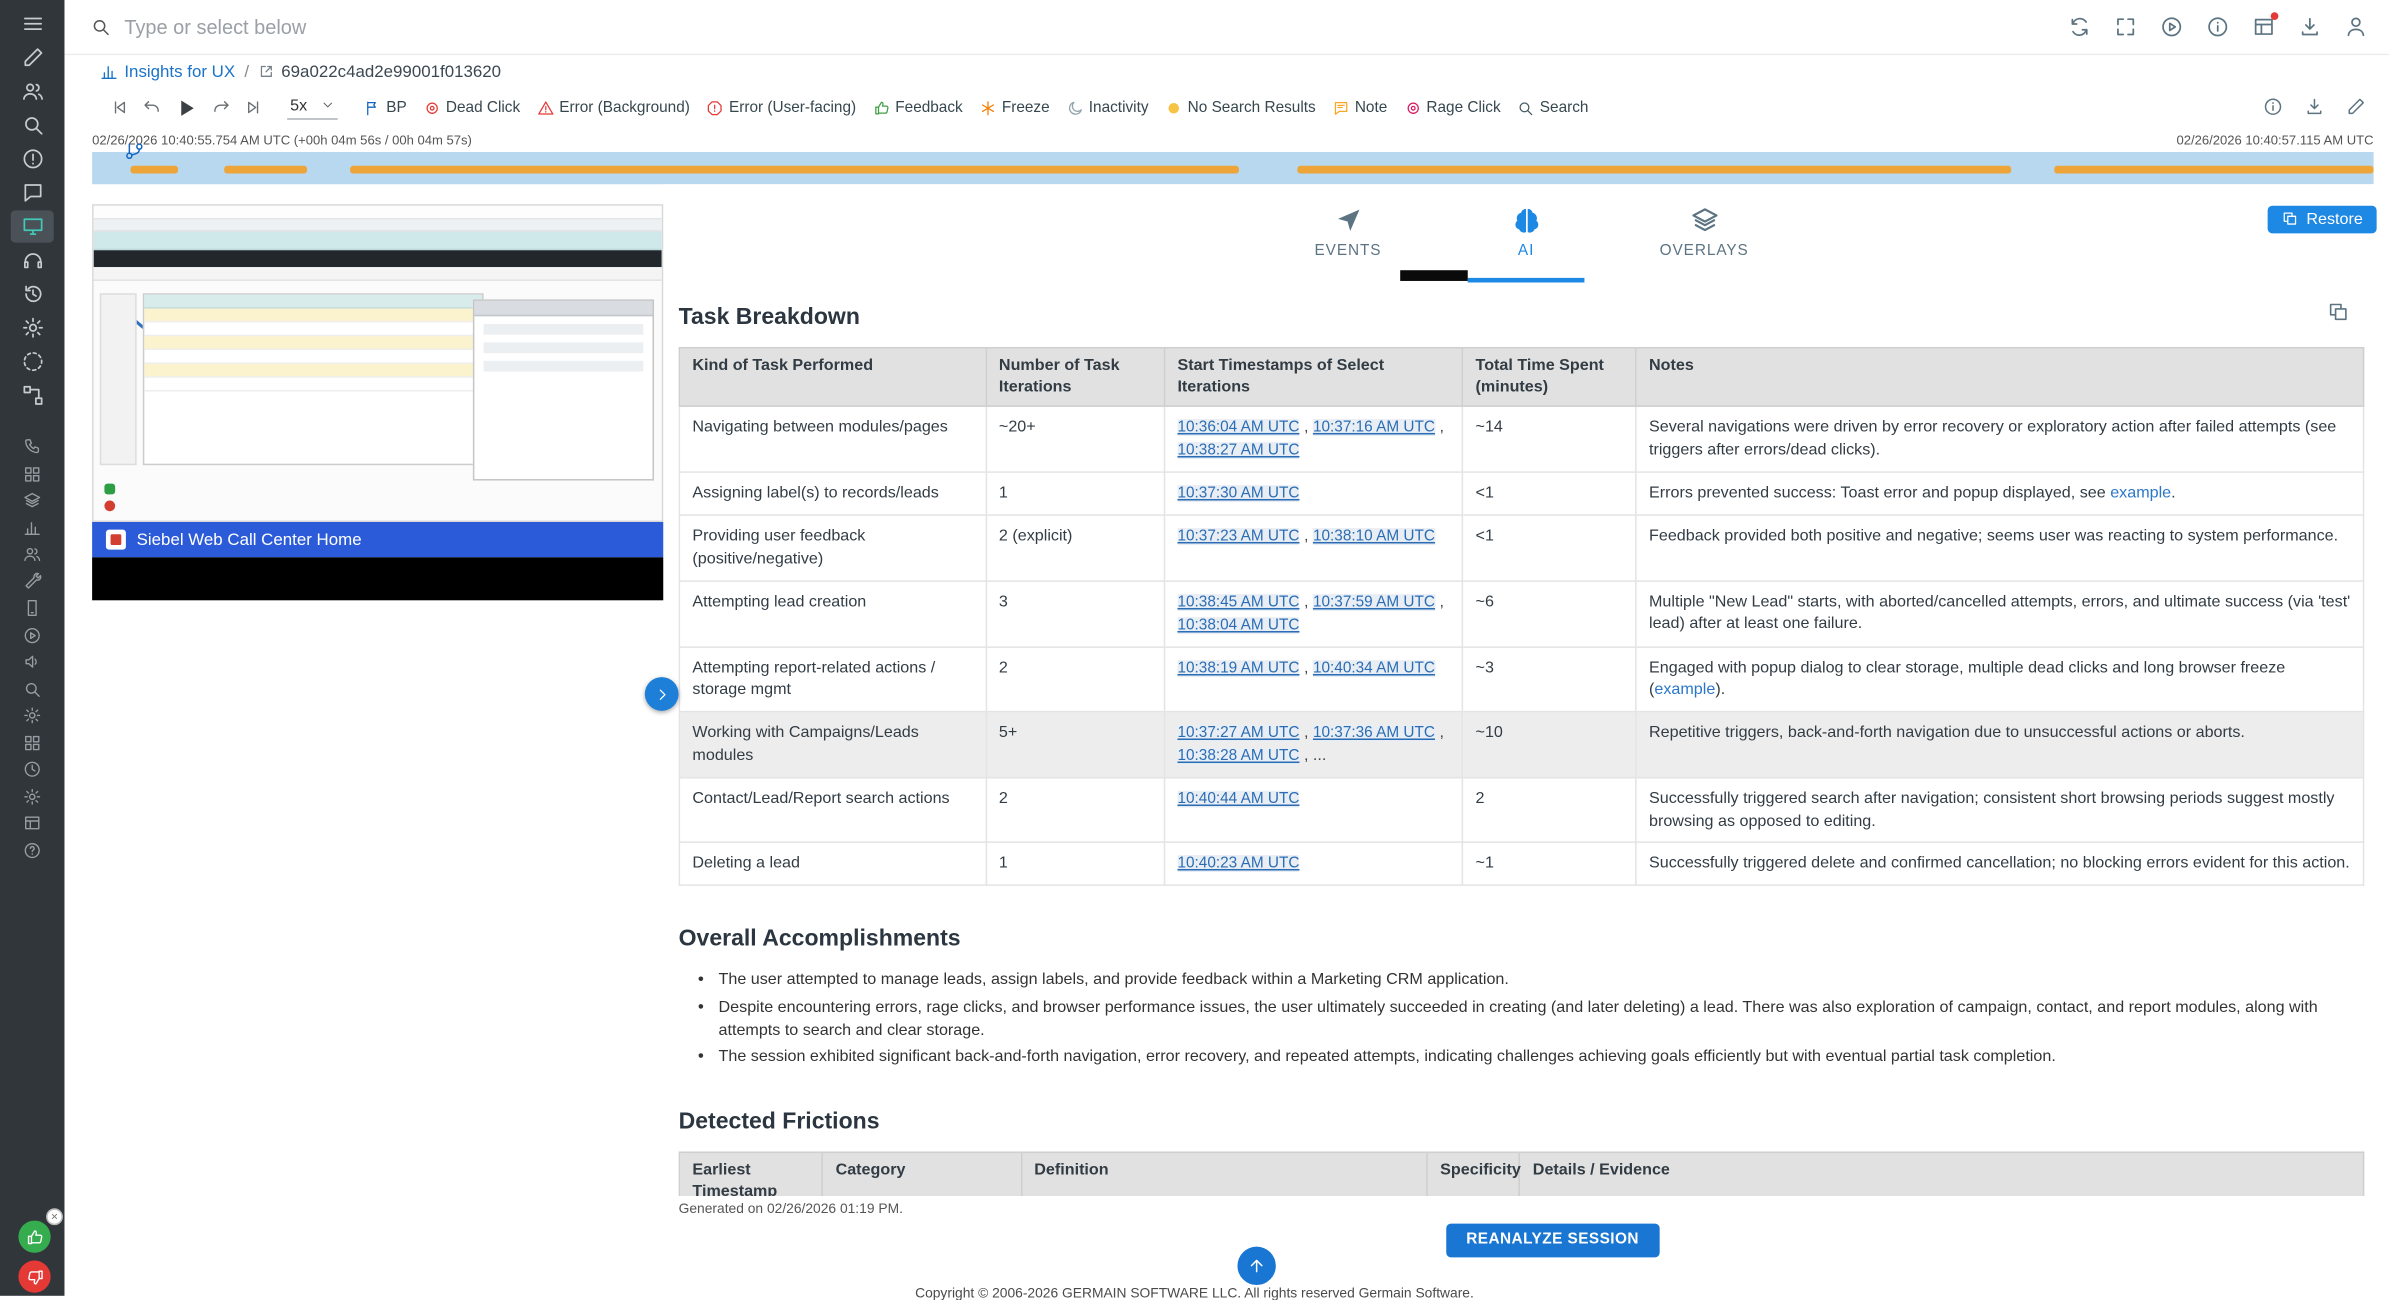  Describe the element at coordinates (32, 581) in the screenshot. I see `sidebar-tools-icon` at that location.